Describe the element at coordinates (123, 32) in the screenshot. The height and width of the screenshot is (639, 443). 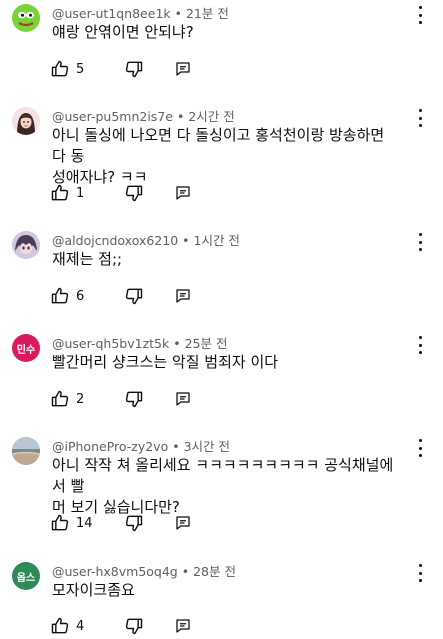
I see `comment-text: 얘랑 안엮이면 안되냐?` at that location.